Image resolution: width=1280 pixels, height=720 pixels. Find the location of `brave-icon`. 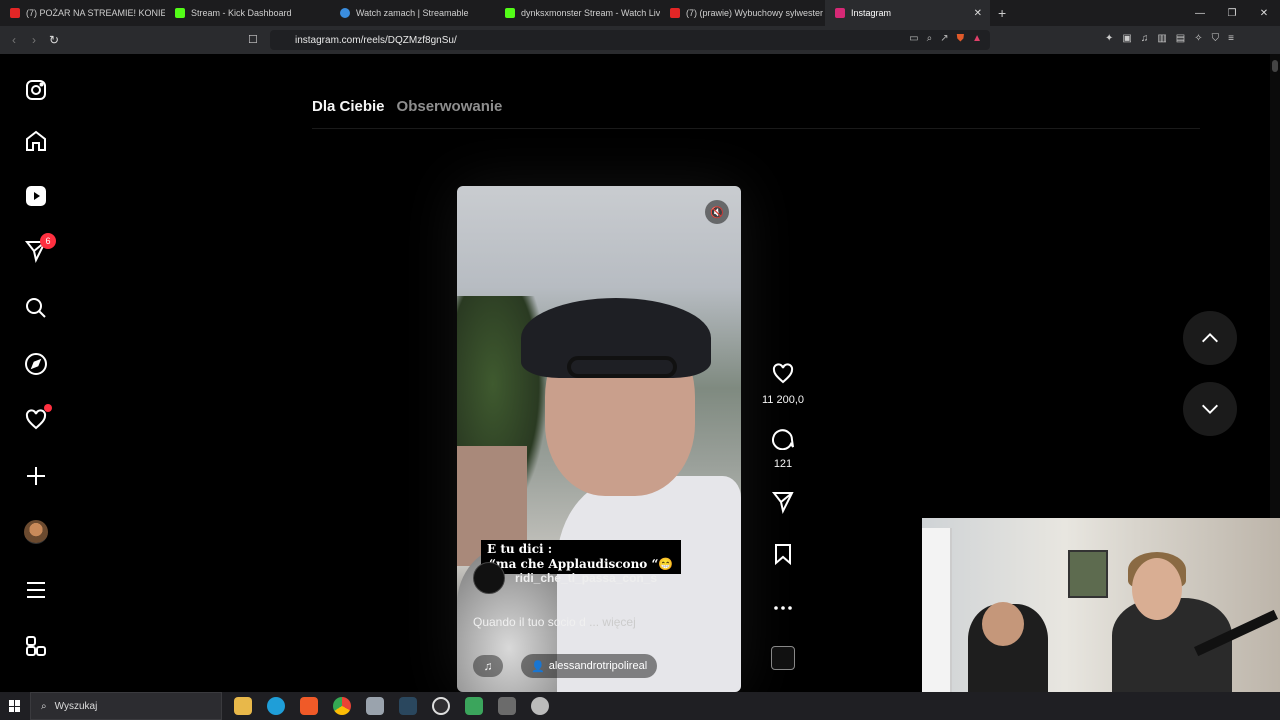

brave-icon is located at coordinates (309, 706).